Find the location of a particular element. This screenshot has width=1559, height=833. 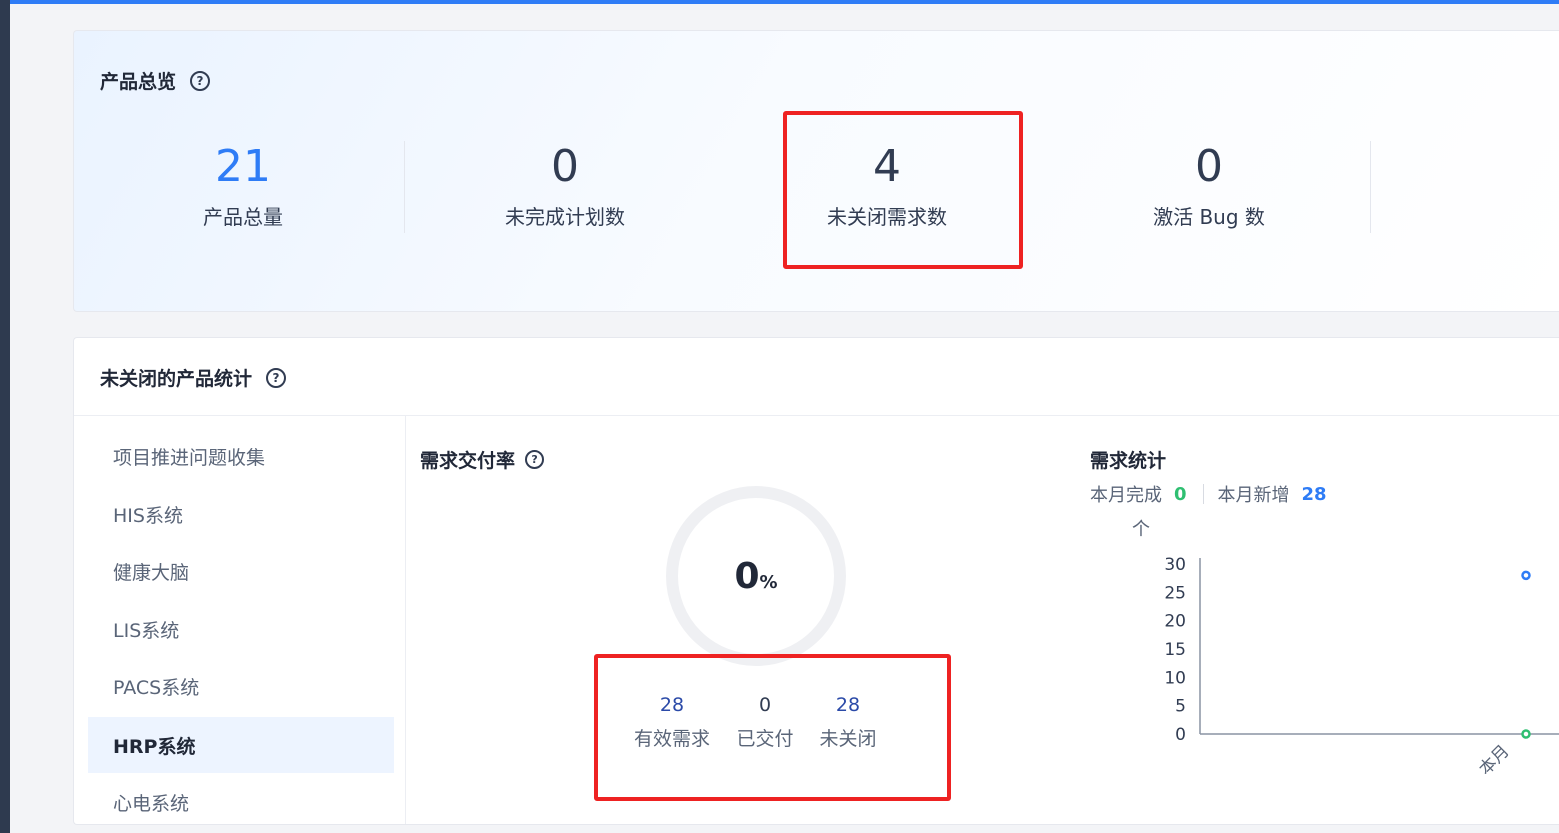

req-stats-title-text: 需求统计 is located at coordinates (1128, 461).